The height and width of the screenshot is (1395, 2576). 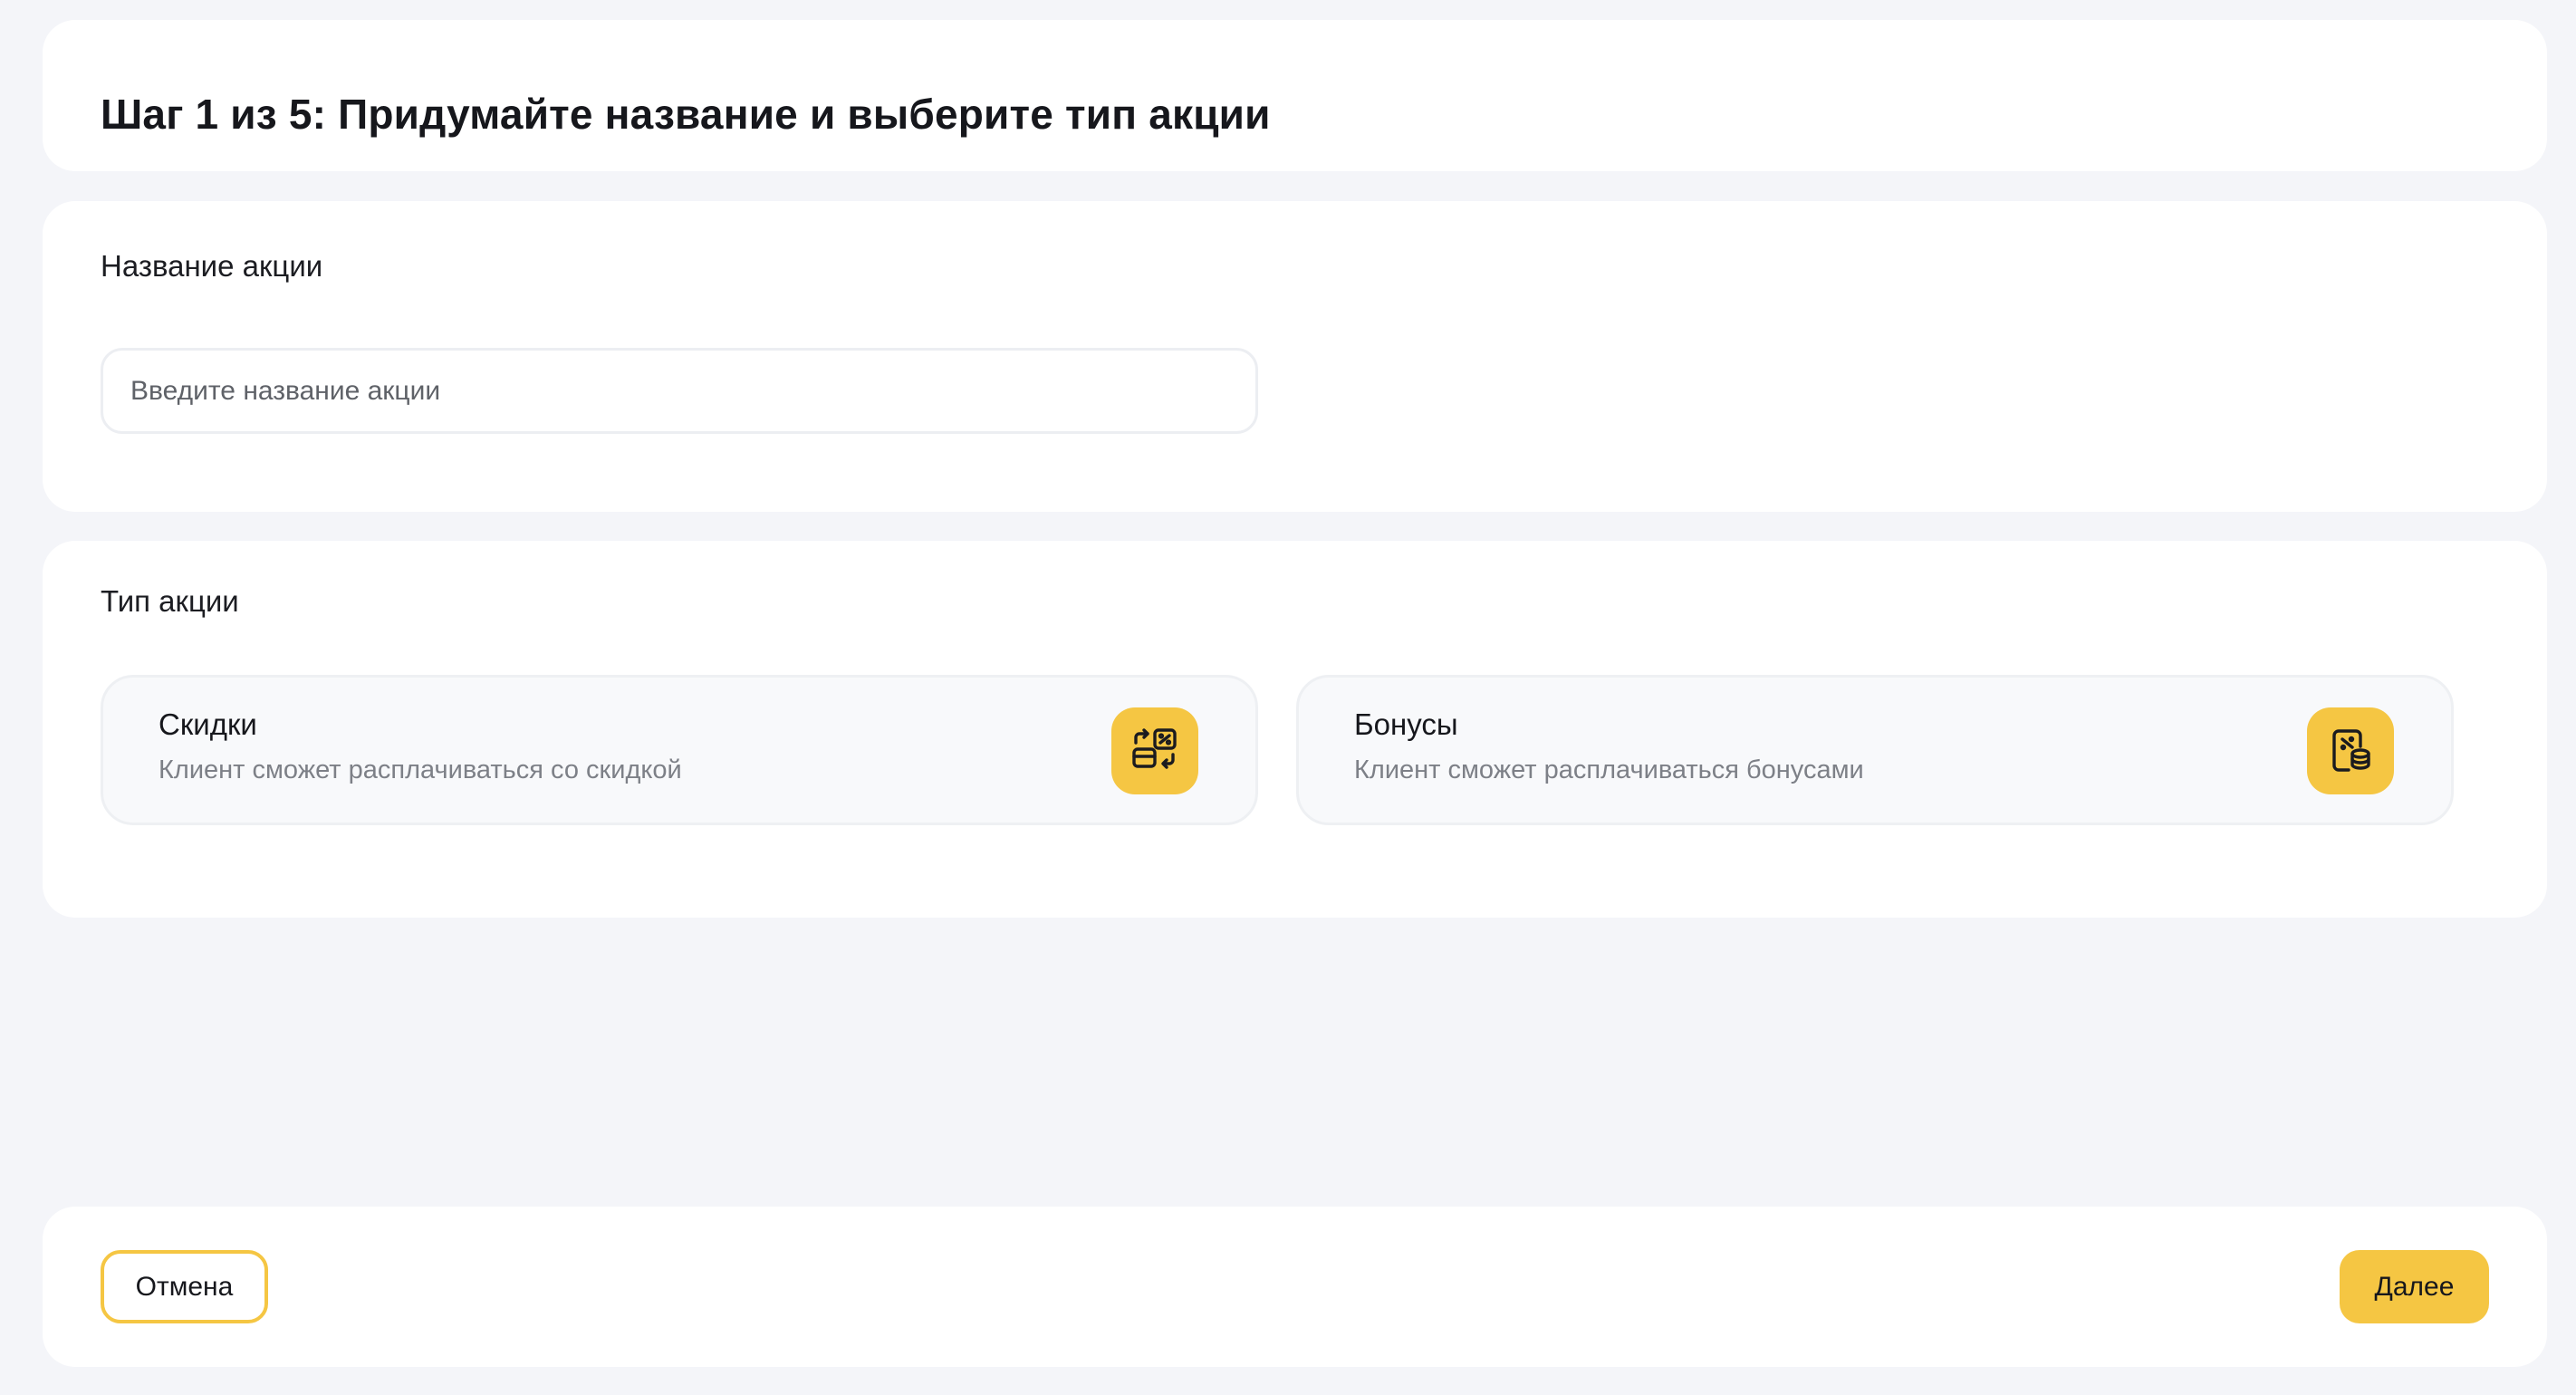 I want to click on bonus-coins-icon, so click(x=2350, y=750).